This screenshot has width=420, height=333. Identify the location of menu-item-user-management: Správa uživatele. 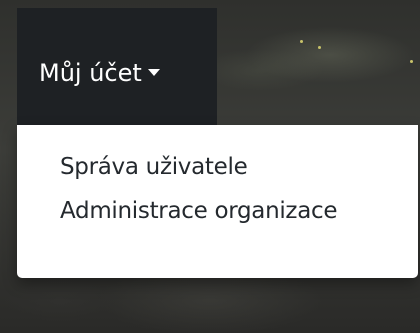
(217, 167).